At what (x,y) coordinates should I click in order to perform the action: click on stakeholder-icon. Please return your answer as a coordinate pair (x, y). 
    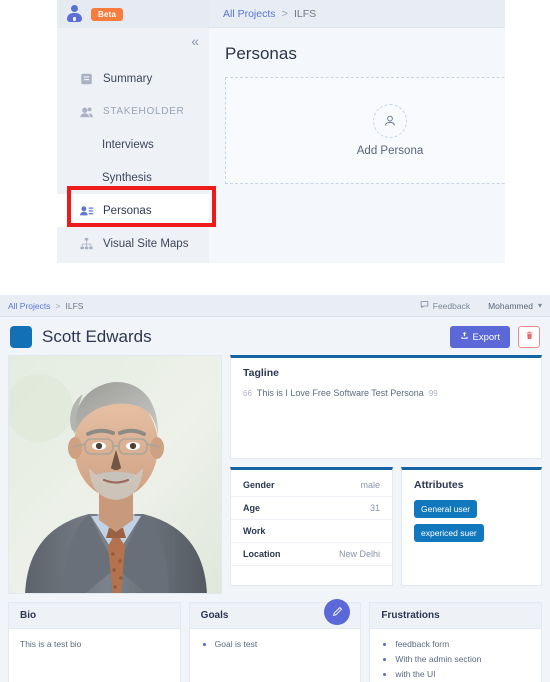
    Looking at the image, I should click on (86, 112).